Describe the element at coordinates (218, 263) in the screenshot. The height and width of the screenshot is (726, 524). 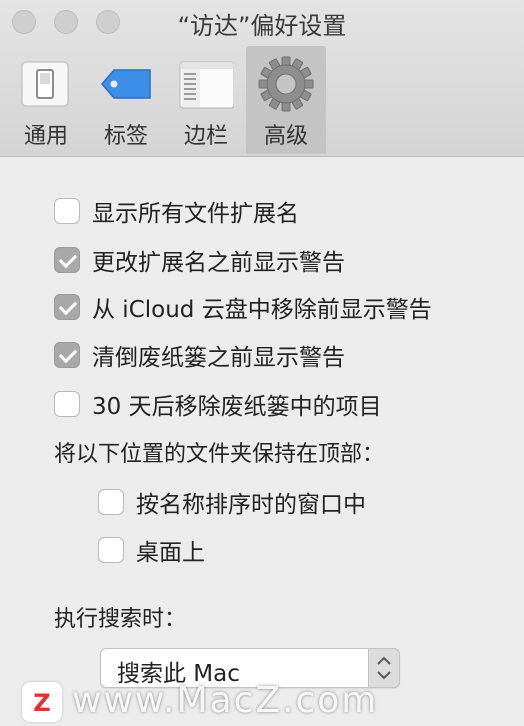
I see `option-label: 更改扩展名之前显示警告` at that location.